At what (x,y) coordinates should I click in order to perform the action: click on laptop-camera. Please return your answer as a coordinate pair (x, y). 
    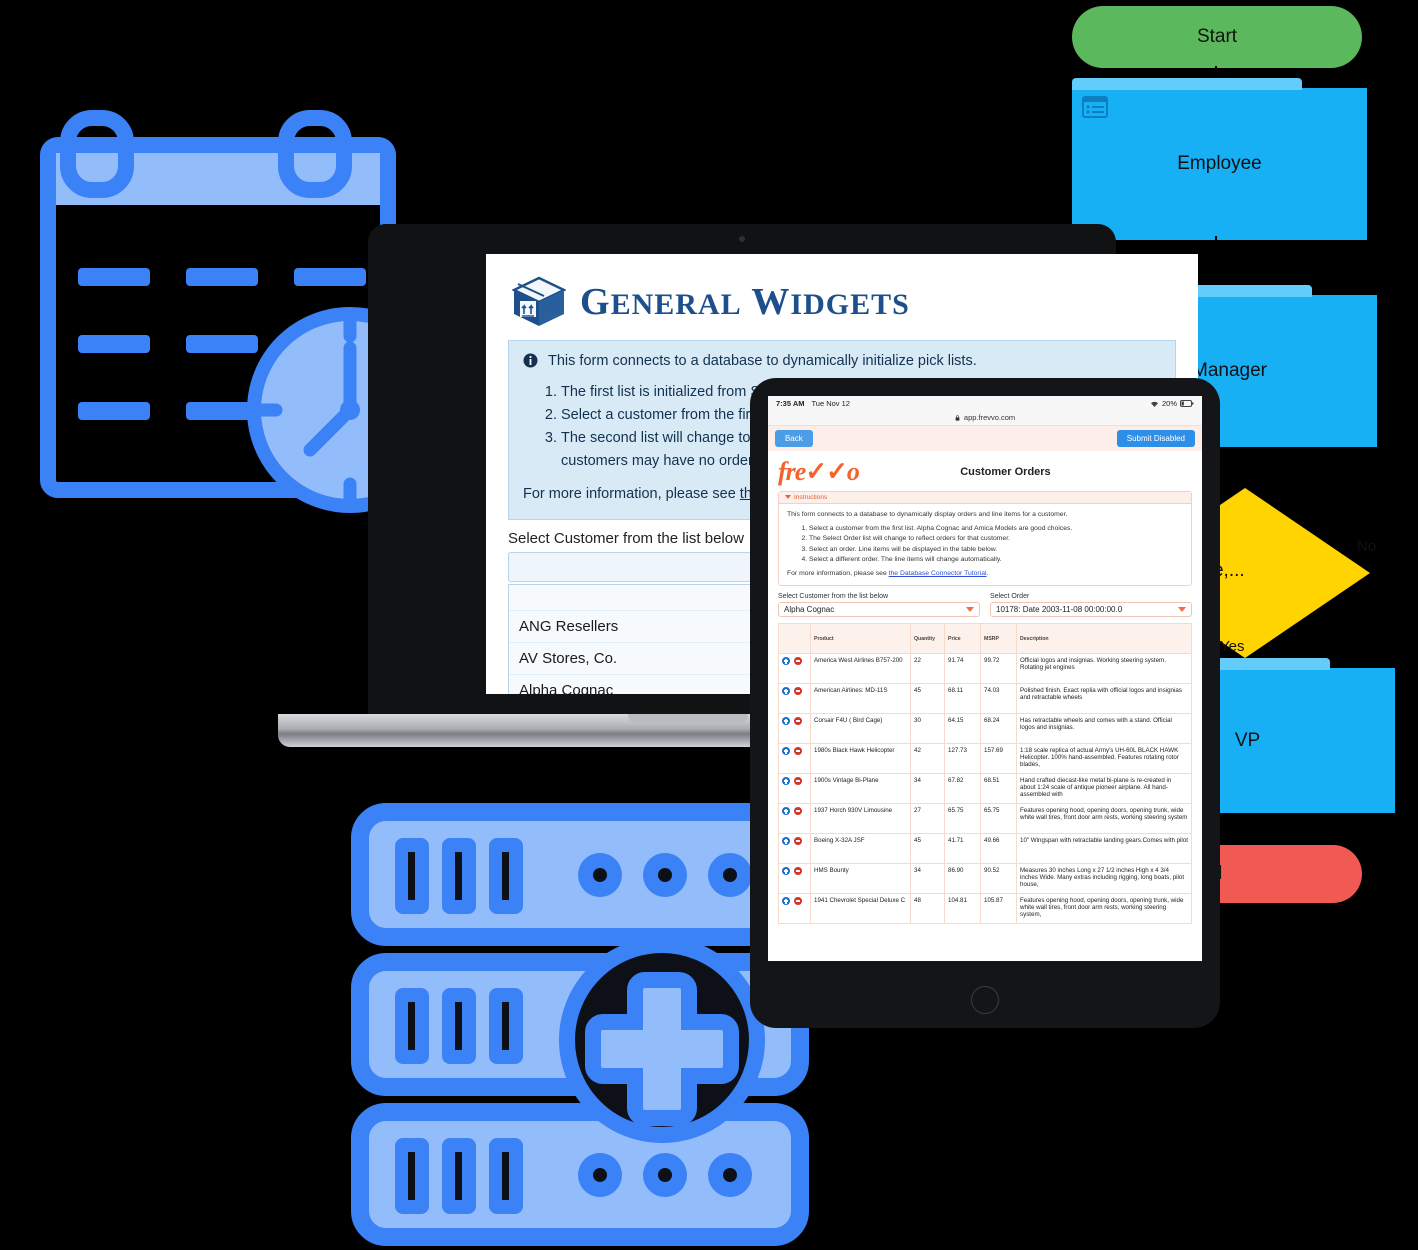
    Looking at the image, I should click on (742, 239).